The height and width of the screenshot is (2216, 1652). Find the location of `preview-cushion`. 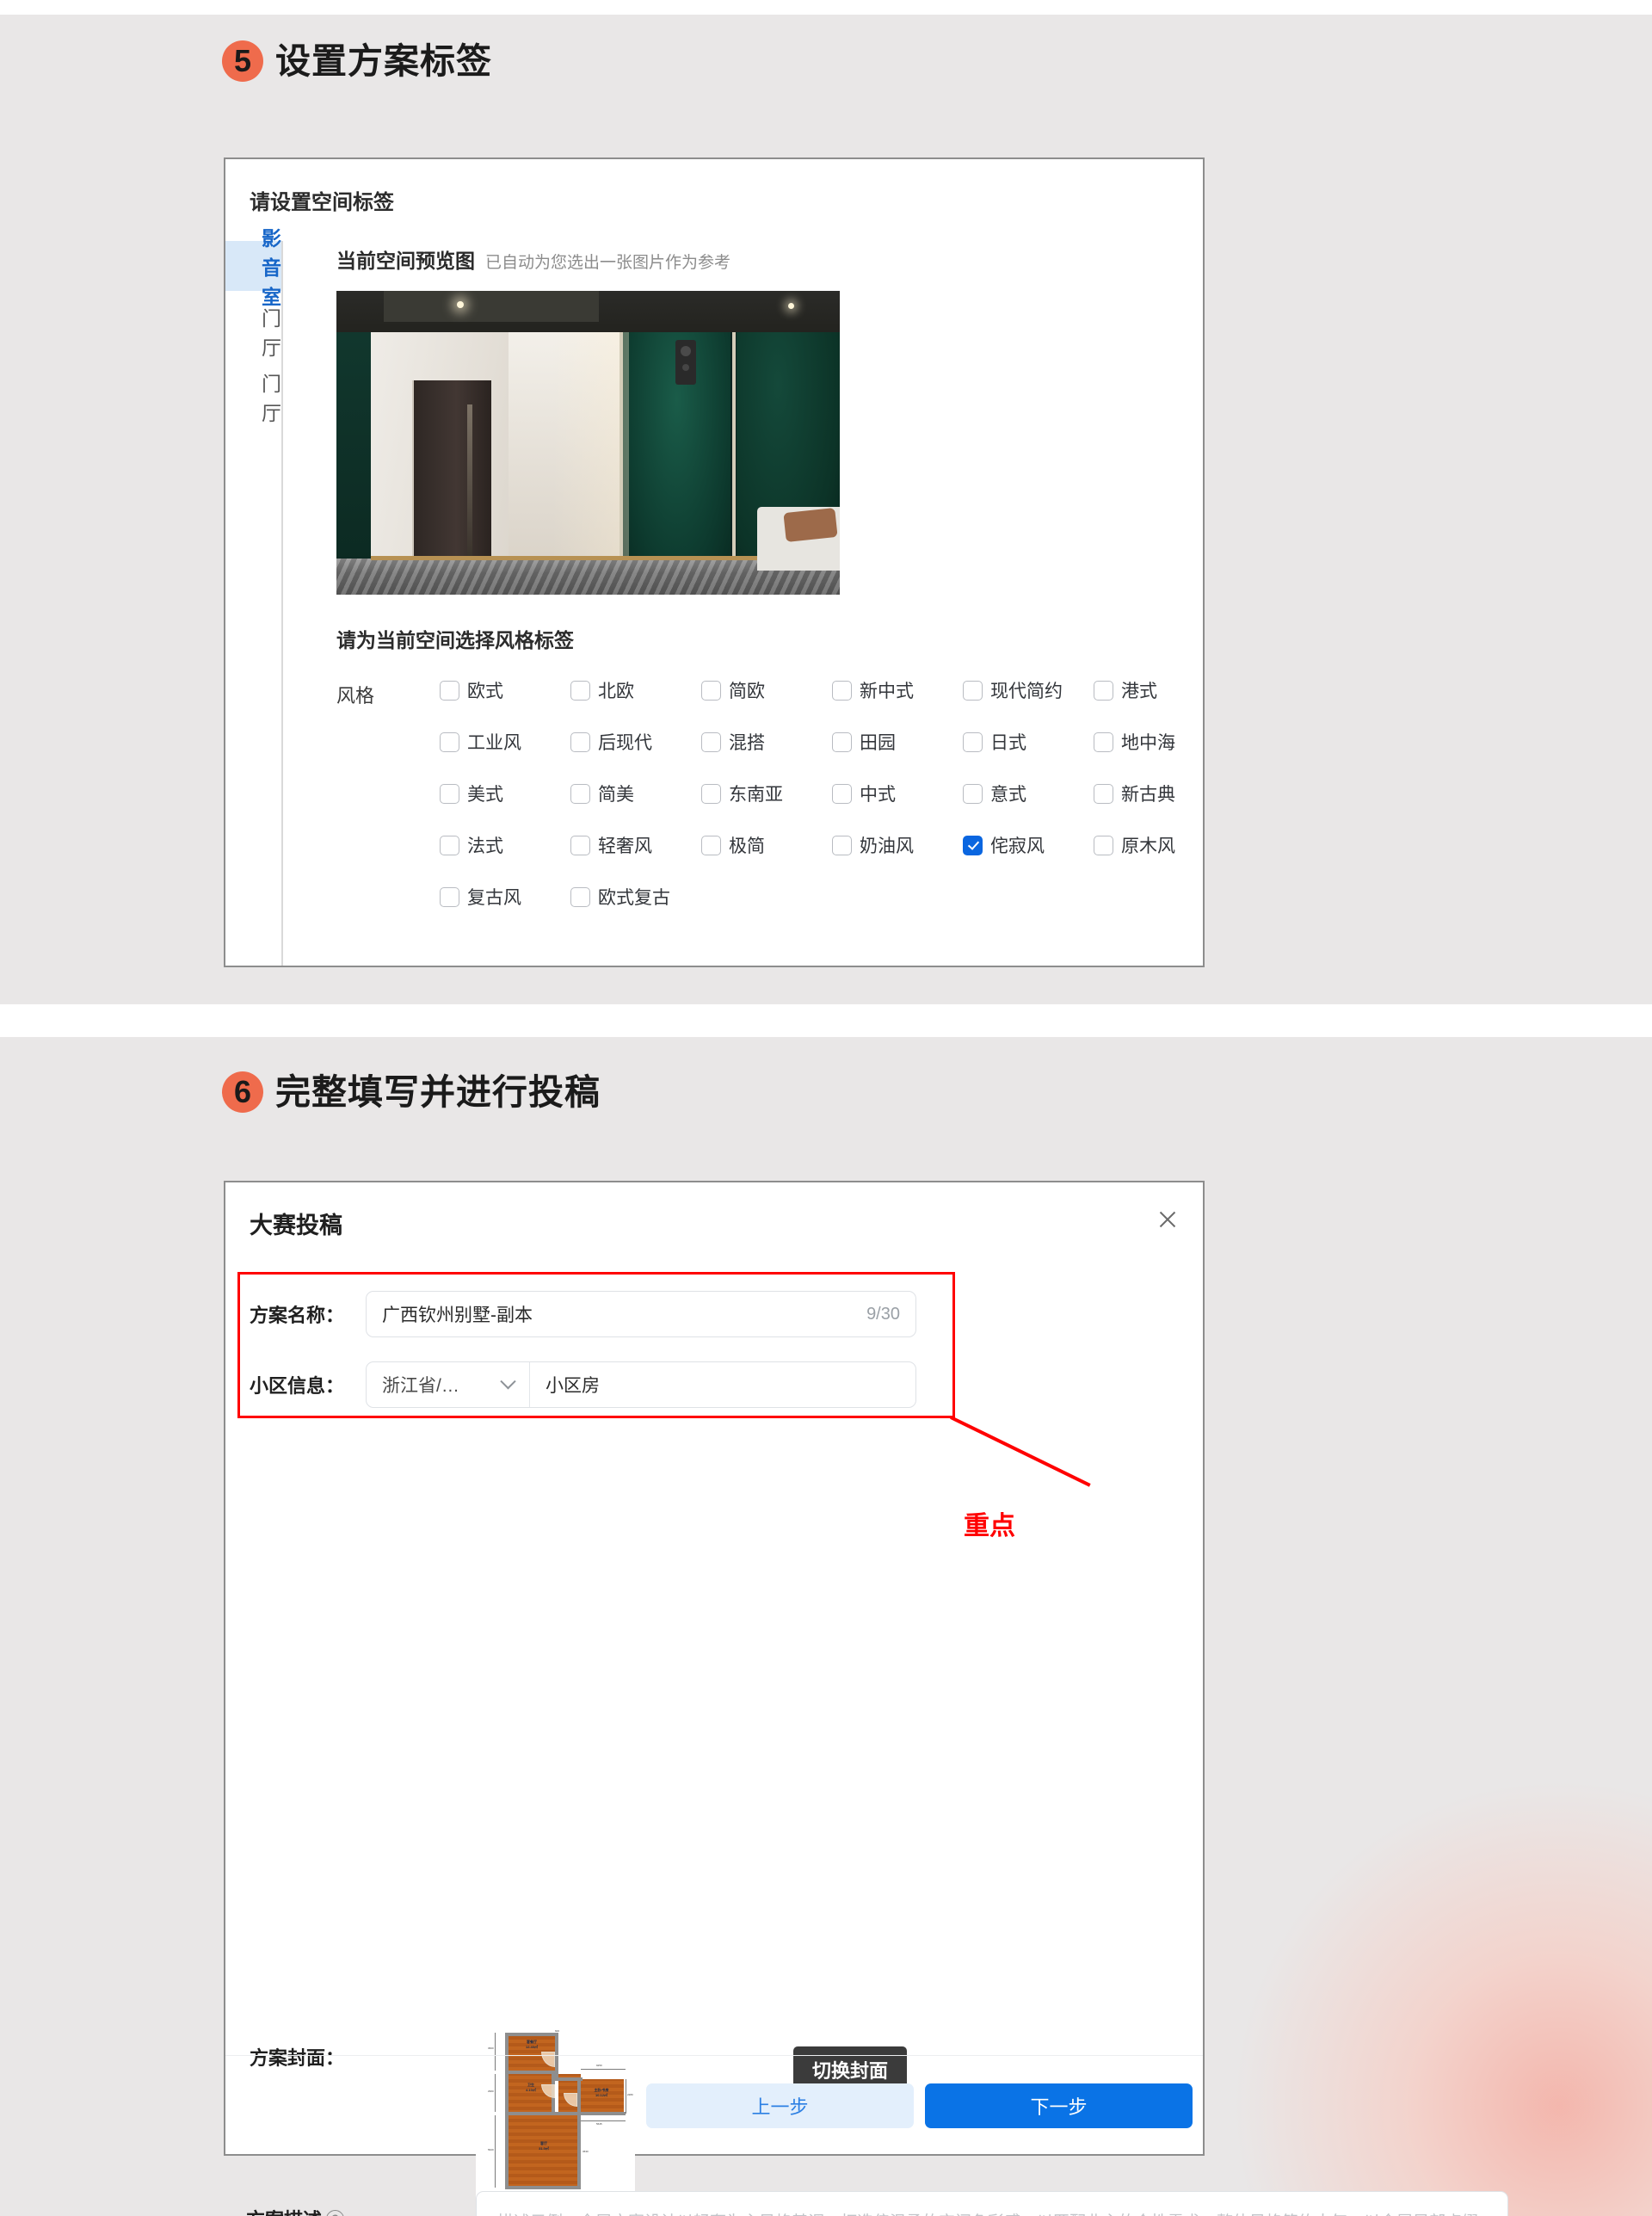

preview-cushion is located at coordinates (810, 525).